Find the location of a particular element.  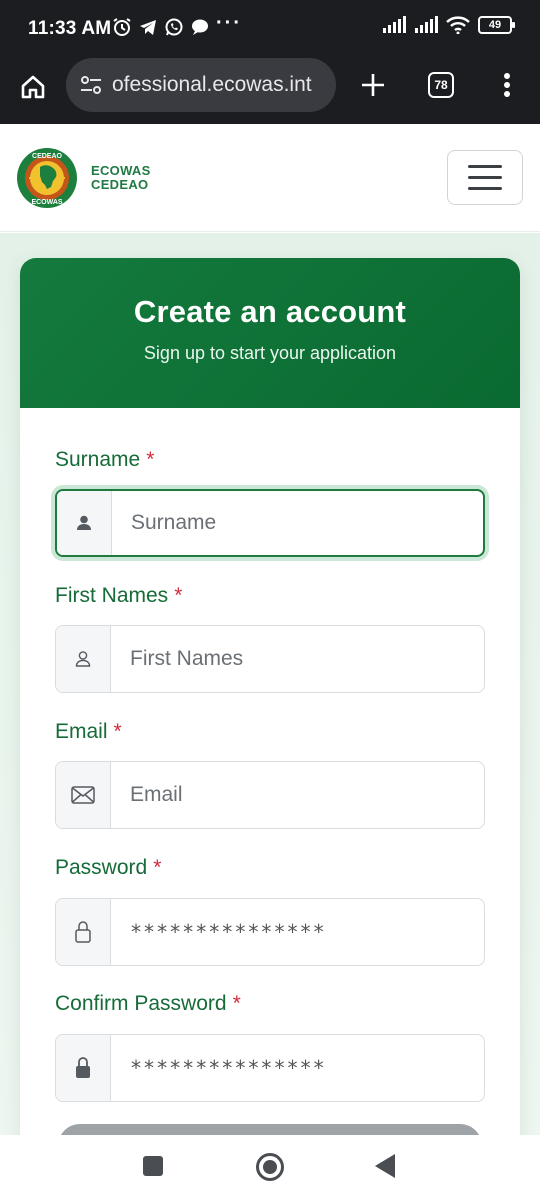

confirm-password-input-group: *************** is located at coordinates (270, 1068).